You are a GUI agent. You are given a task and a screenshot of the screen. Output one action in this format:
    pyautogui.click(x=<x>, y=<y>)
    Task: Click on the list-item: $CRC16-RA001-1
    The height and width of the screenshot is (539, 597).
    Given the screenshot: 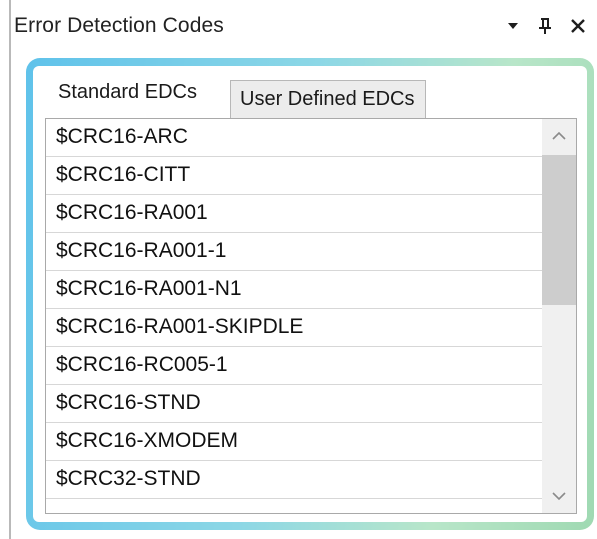 What is the action you would take?
    pyautogui.click(x=294, y=252)
    